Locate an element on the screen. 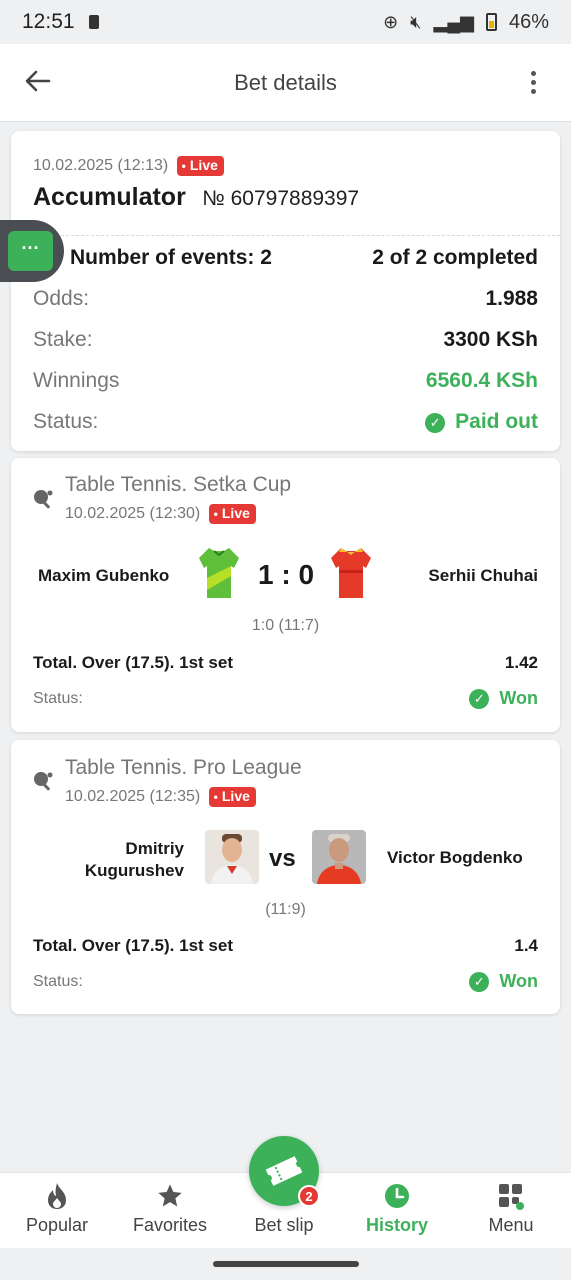 The image size is (571, 1280). app-bar: Bet details is located at coordinates (285, 83).